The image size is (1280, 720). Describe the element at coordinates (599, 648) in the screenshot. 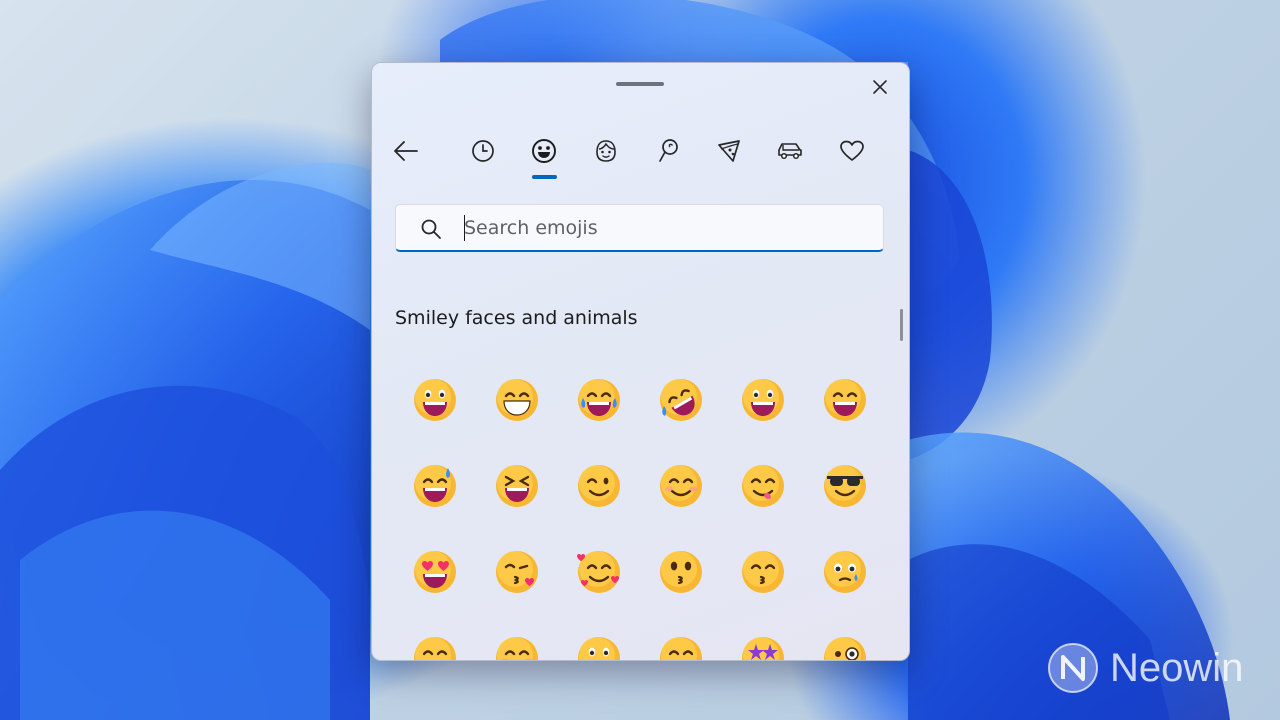

I see `grinning-face-2-icon` at that location.